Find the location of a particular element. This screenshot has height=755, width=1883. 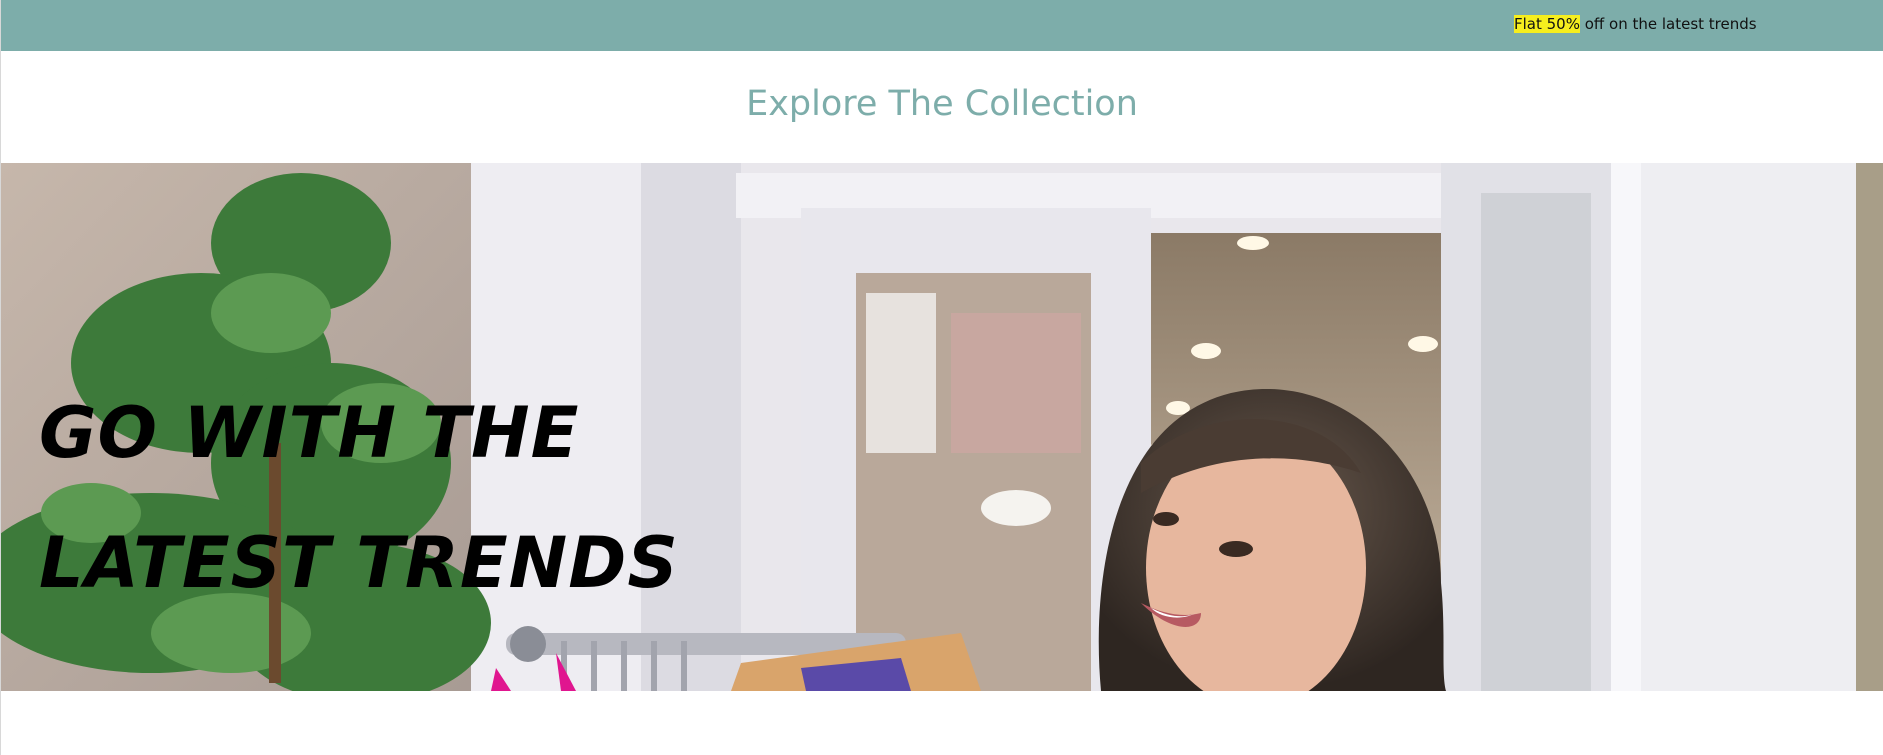

promo-text: Flat 50% off on the latest trends is located at coordinates (1635, 24).